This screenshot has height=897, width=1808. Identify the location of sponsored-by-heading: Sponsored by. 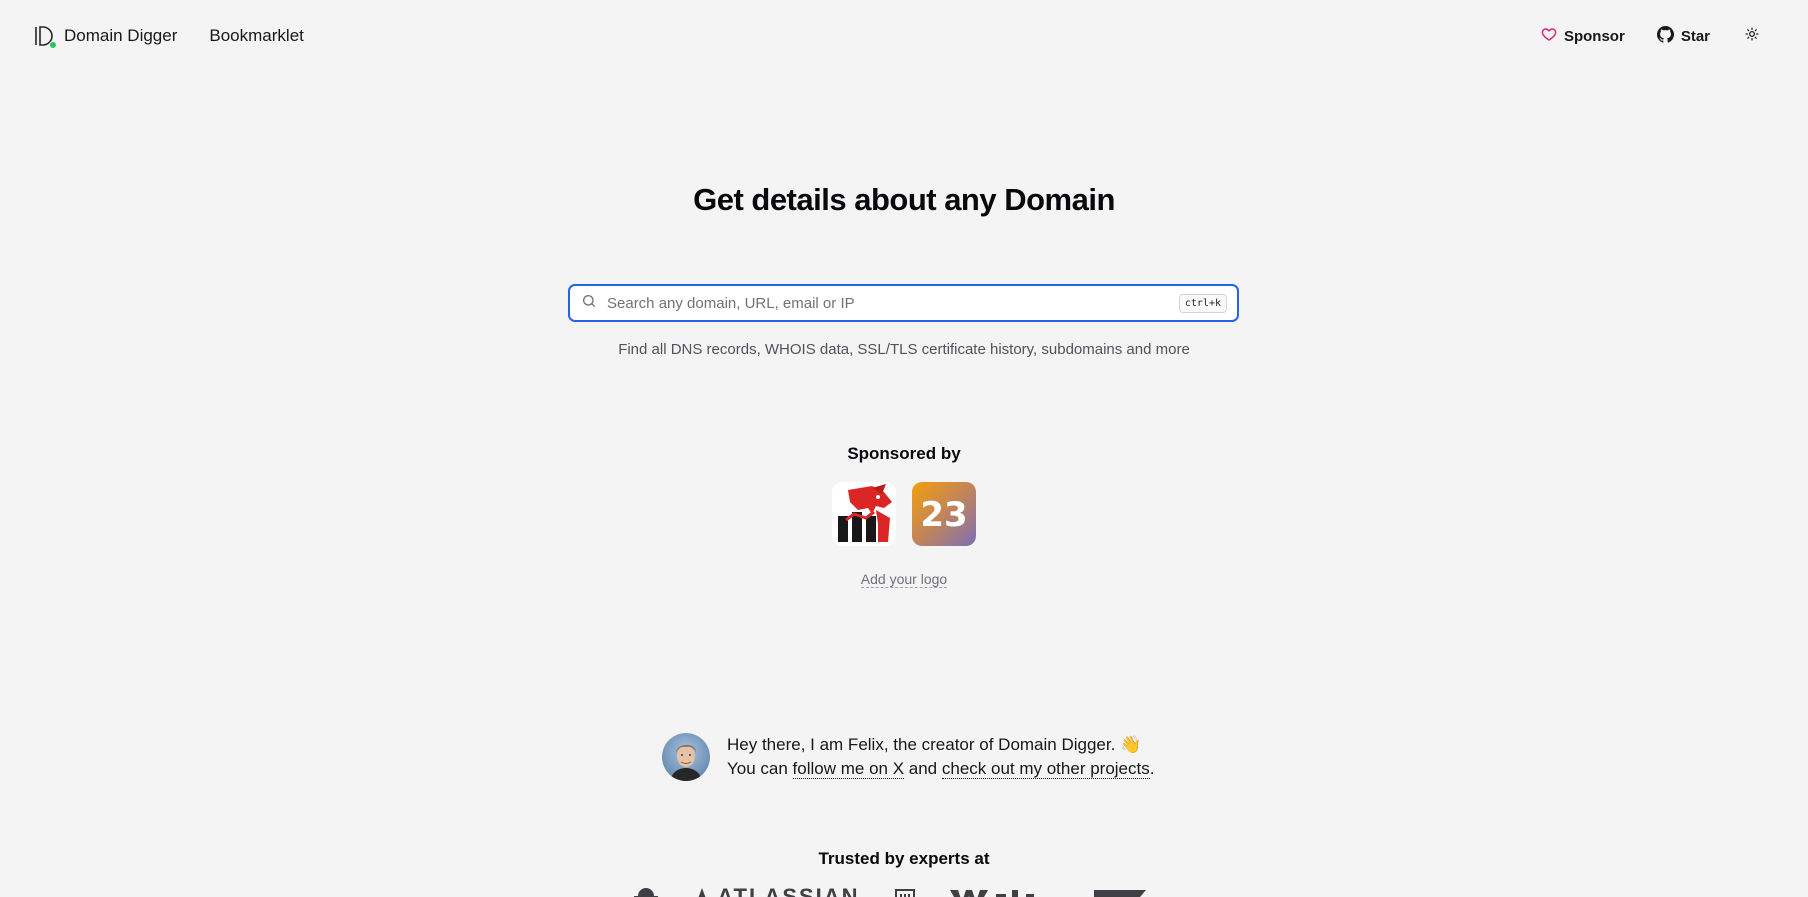
(904, 453).